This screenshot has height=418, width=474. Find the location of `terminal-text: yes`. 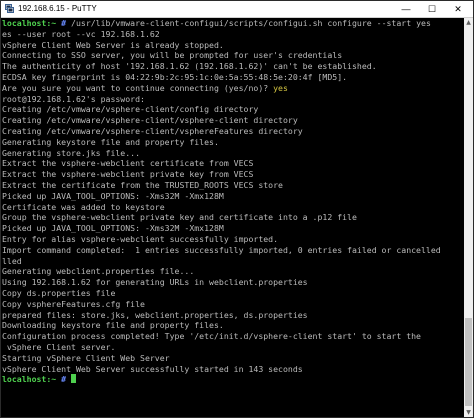

terminal-text: yes is located at coordinates (280, 87).